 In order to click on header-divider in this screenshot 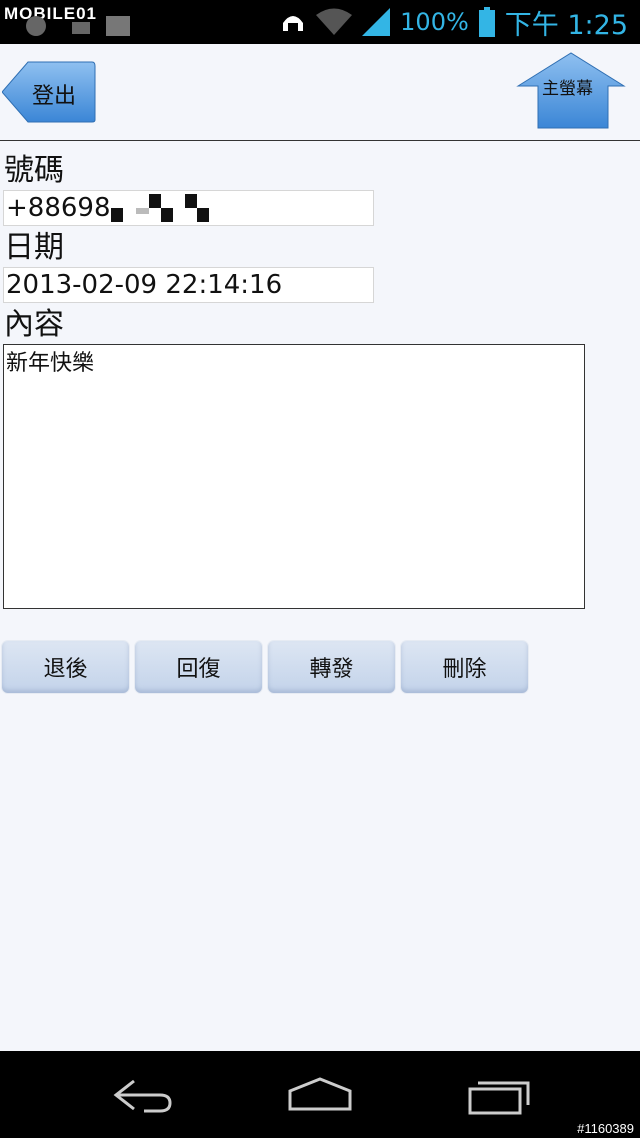, I will do `click(320, 140)`.